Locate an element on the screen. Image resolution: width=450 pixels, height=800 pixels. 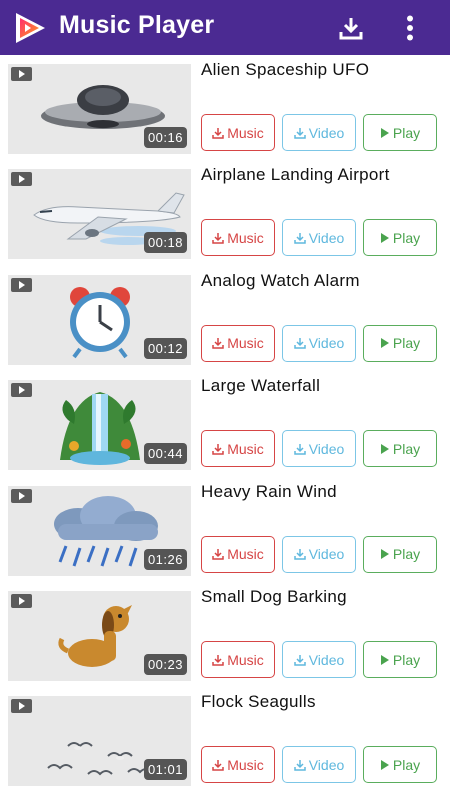
sound-thumbnail: 00:23 is located at coordinates (99, 636).